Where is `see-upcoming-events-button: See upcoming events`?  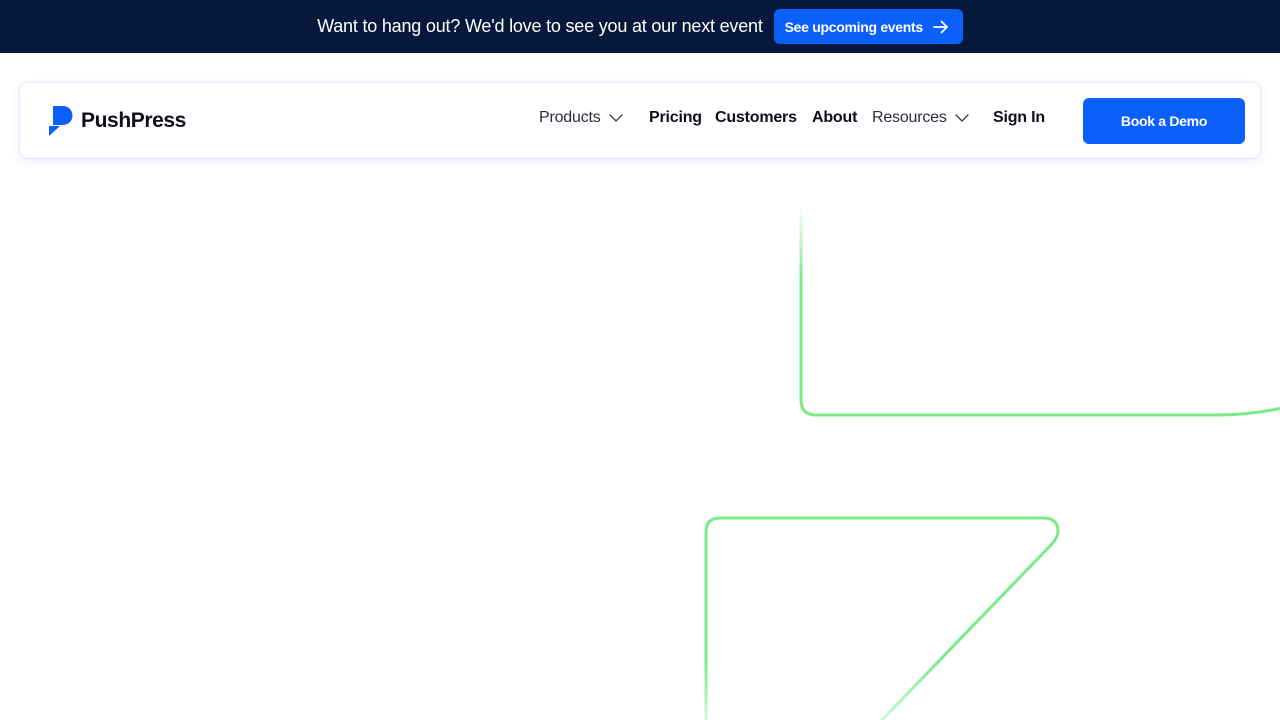 see-upcoming-events-button: See upcoming events is located at coordinates (868, 26).